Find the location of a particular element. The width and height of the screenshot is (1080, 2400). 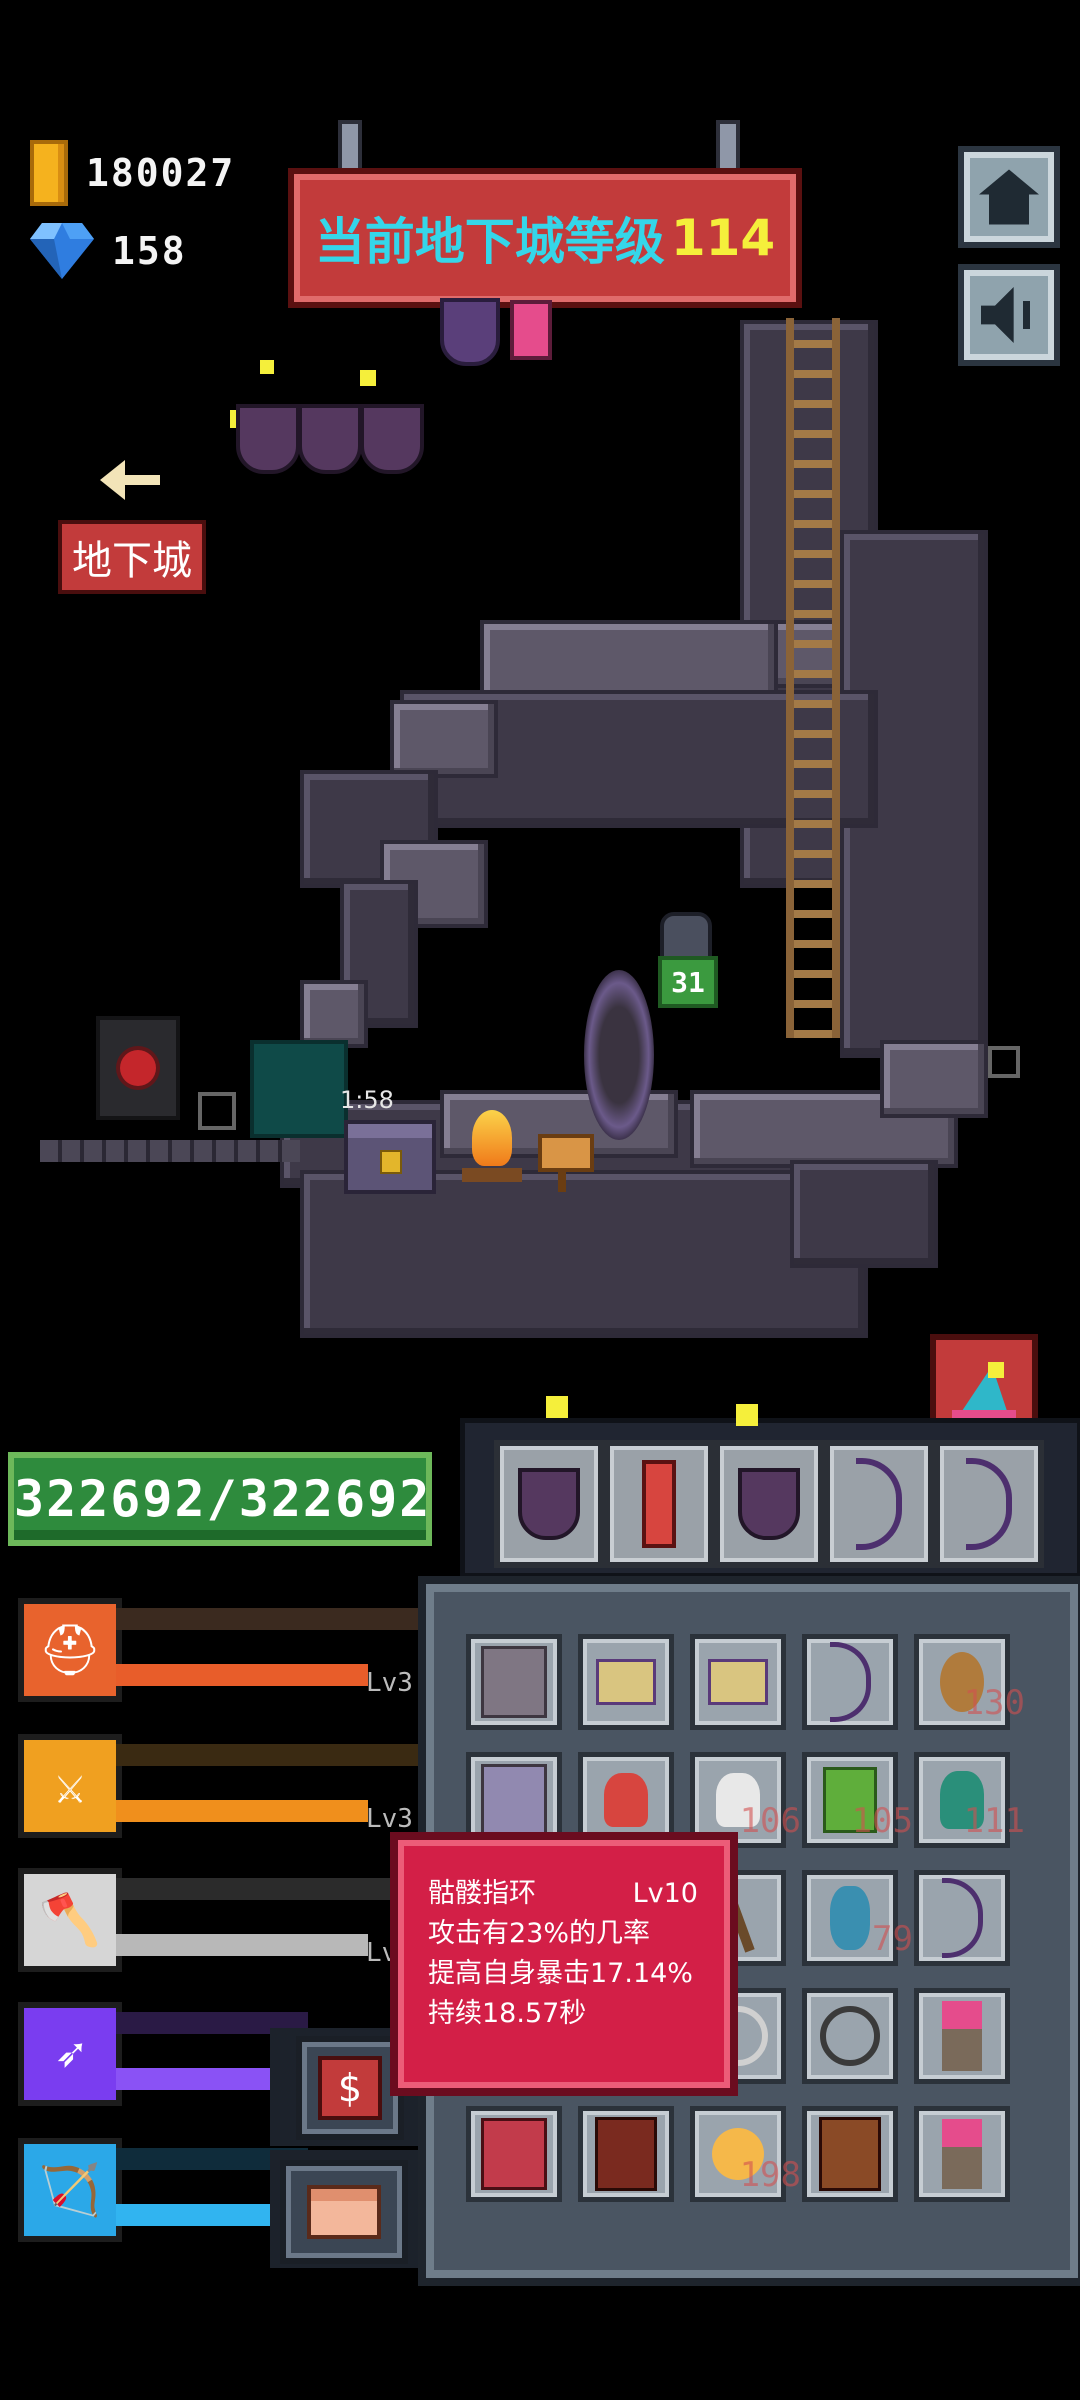

skill-row-1: ⛑ Lv3 is located at coordinates (218, 1653).